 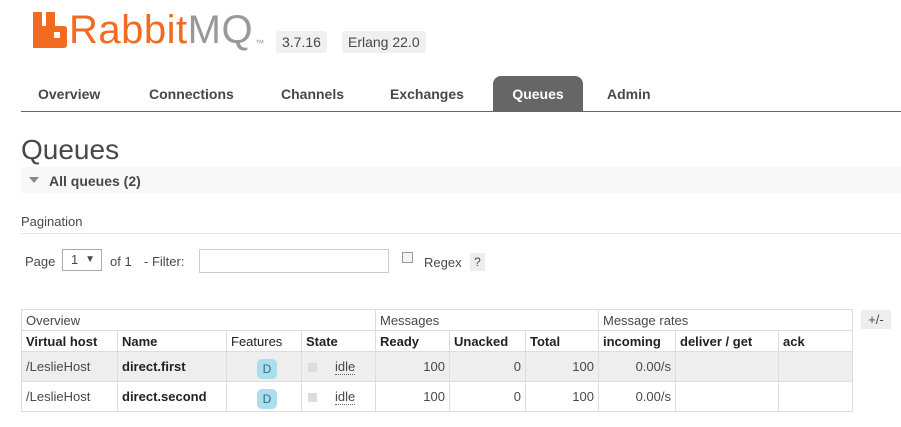 What do you see at coordinates (69, 341) in the screenshot?
I see `col-virtual-host: Virtual host` at bounding box center [69, 341].